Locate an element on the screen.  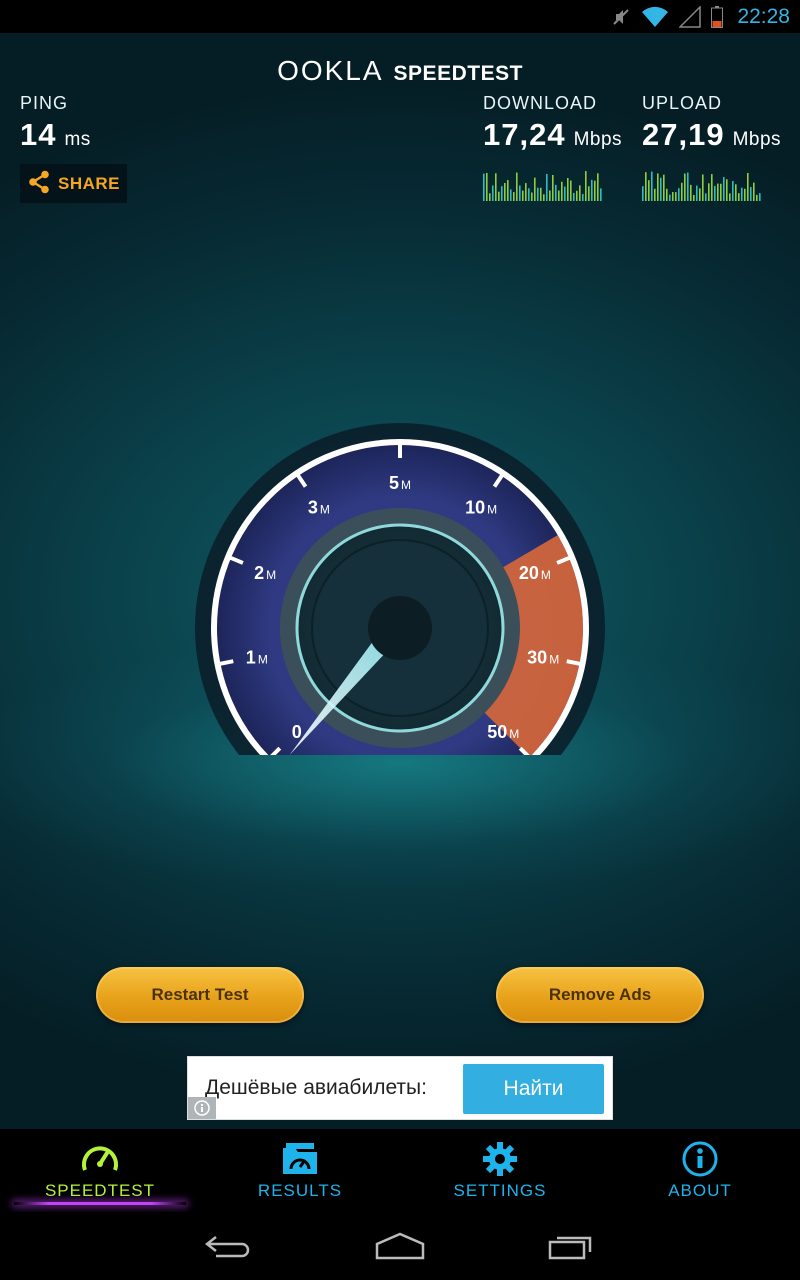
download-value: 17,24 Mbps is located at coordinates (552, 135).